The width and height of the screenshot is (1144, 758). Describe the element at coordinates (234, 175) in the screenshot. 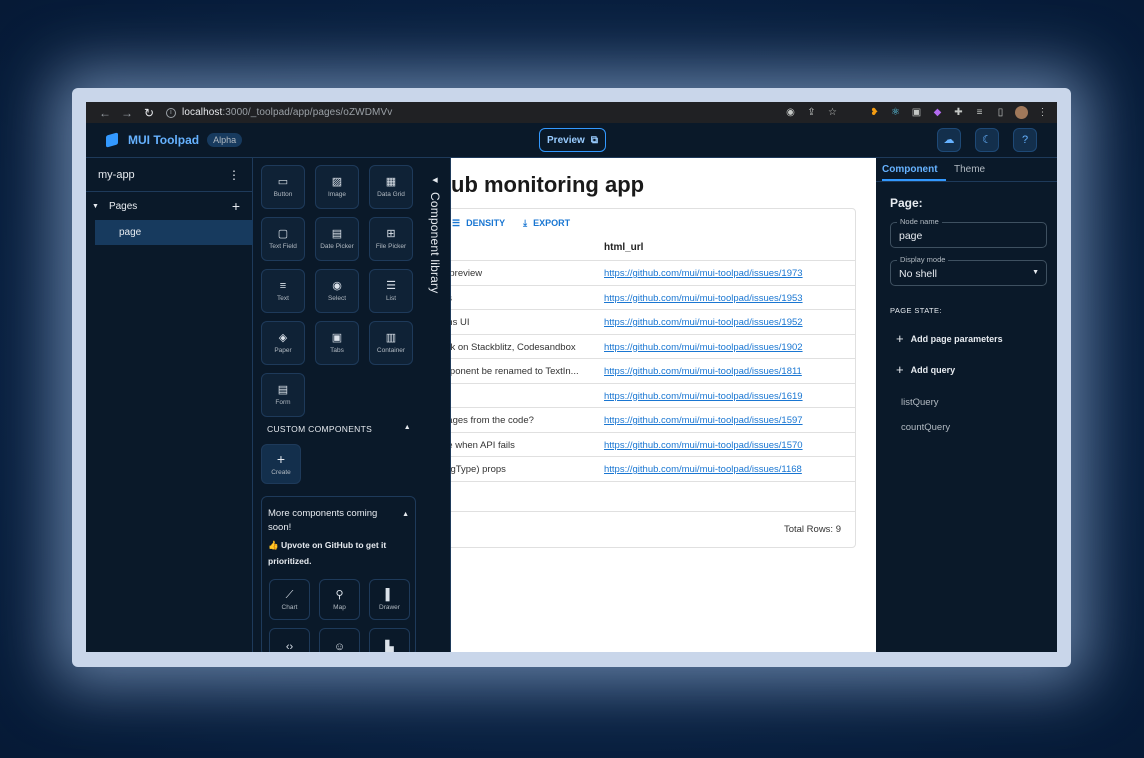

I see `app-menu-icon: ⋮` at that location.